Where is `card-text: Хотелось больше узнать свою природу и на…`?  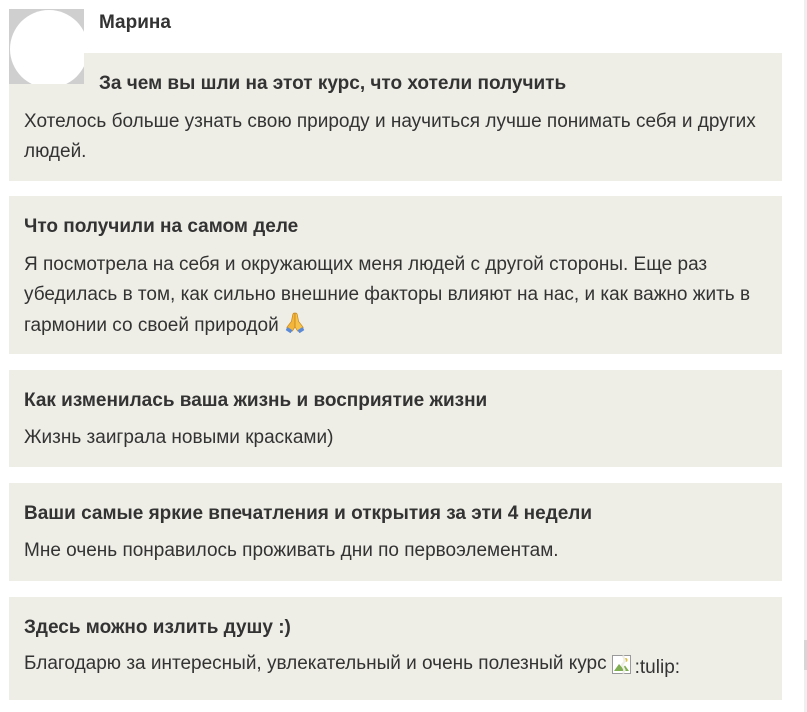
card-text: Хотелось больше узнать свою природу и на… is located at coordinates (390, 136).